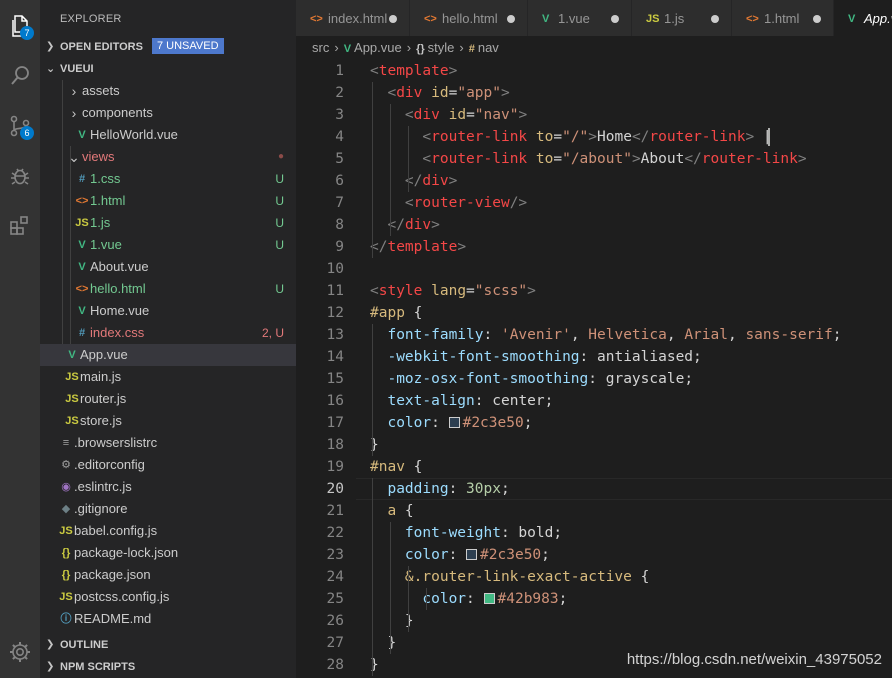  What do you see at coordinates (188, 46) in the screenshot?
I see `unsaved-badge: 7 UNSAVED` at bounding box center [188, 46].